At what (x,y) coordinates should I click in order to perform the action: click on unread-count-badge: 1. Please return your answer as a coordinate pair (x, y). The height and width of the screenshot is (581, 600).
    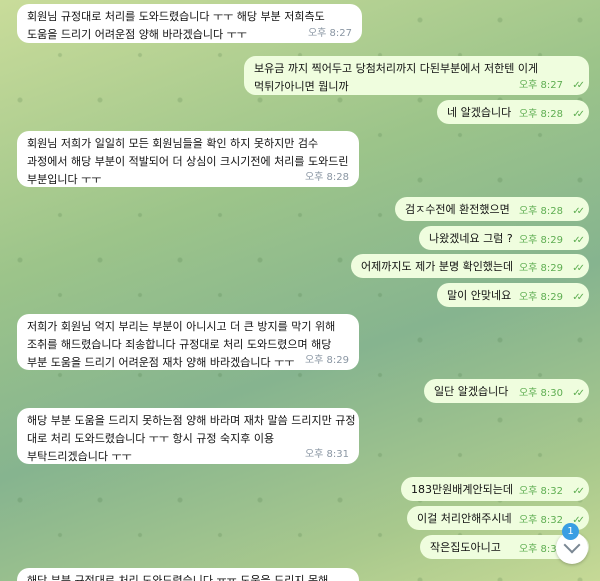
    Looking at the image, I should click on (570, 531).